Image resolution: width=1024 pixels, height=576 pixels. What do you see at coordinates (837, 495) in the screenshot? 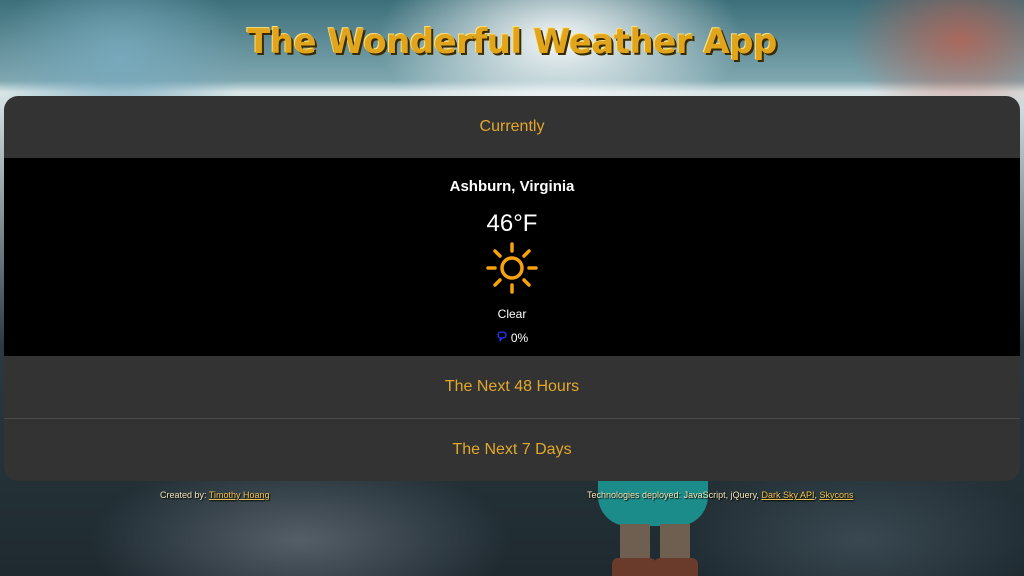
I see `skycons-link: Skycons` at bounding box center [837, 495].